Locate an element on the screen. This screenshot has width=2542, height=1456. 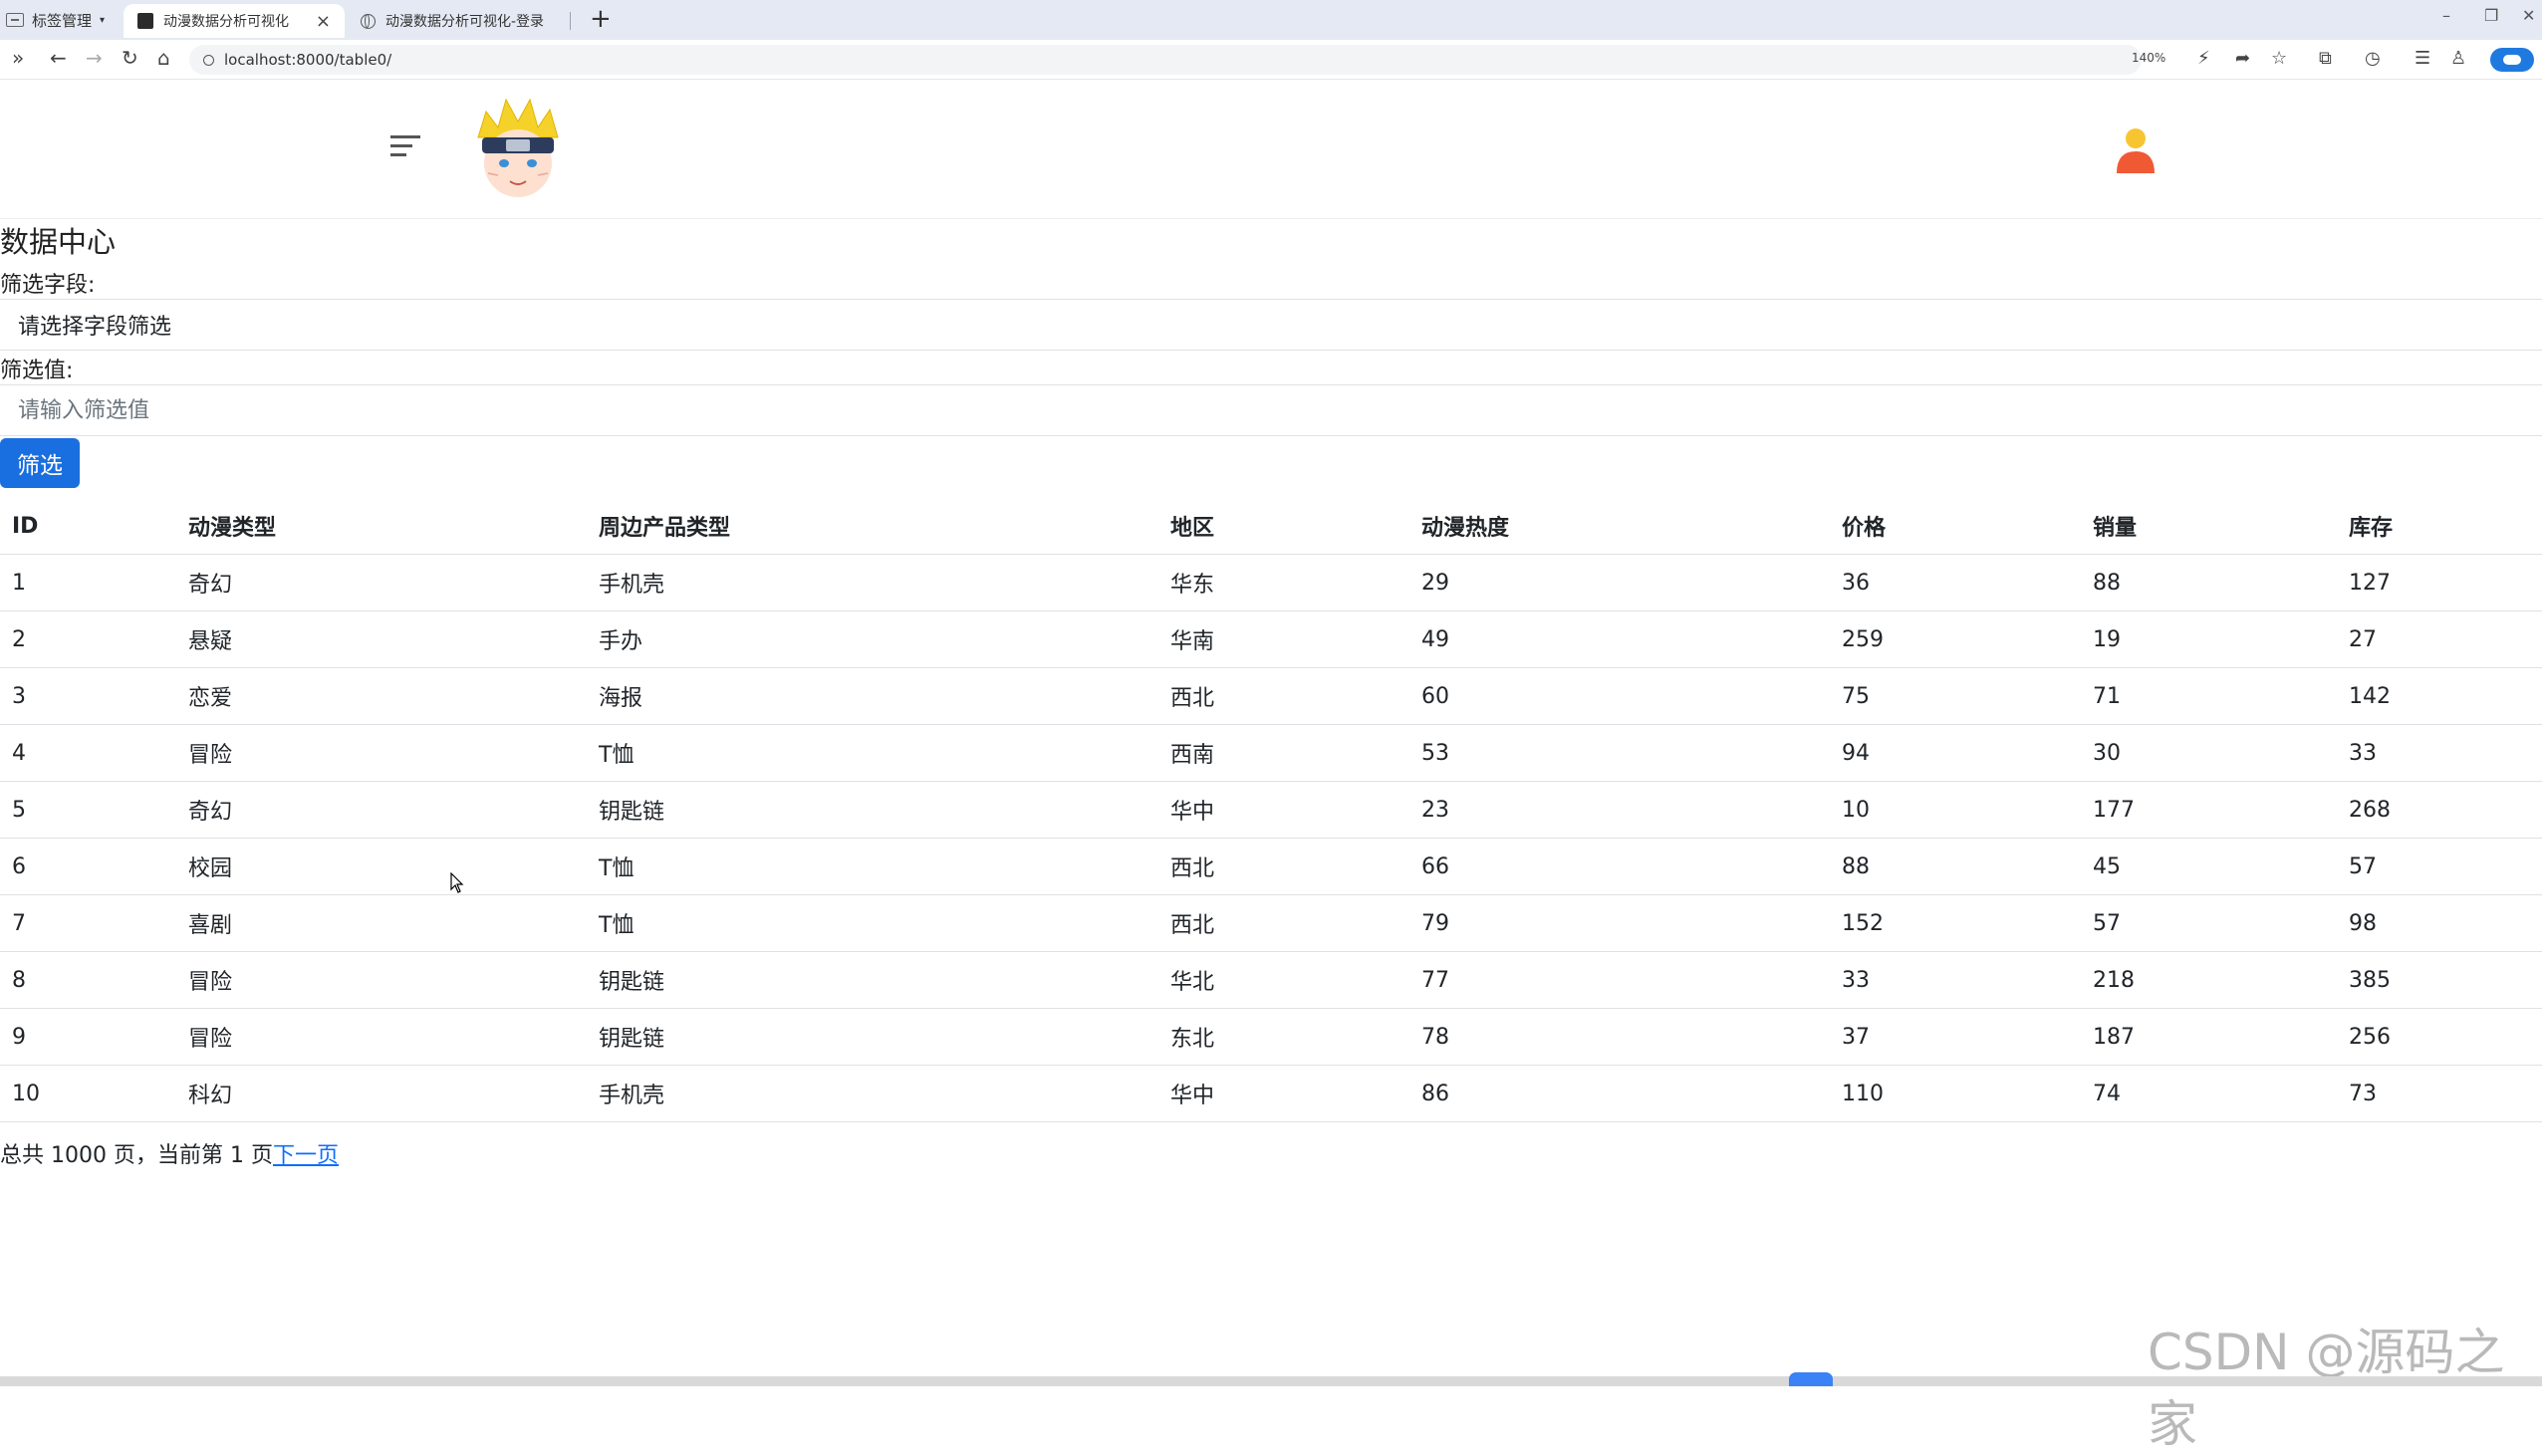
filter-field-select: 请选择字段筛选 is located at coordinates (1271, 325).